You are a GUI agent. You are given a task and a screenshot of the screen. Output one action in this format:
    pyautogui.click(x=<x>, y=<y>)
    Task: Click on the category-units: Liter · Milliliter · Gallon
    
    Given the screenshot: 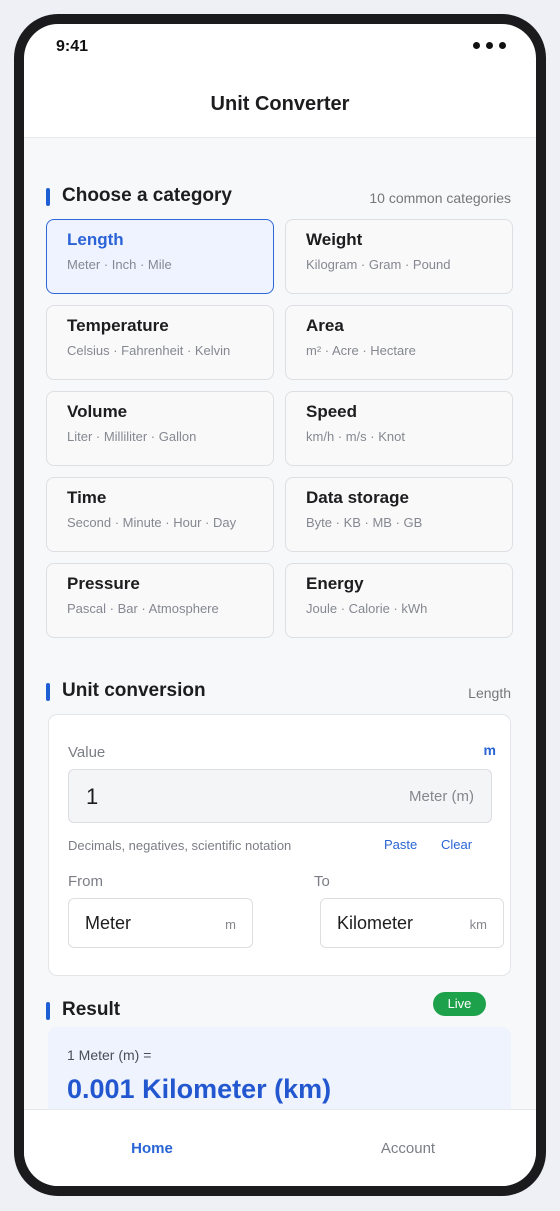 What is the action you would take?
    pyautogui.click(x=132, y=436)
    